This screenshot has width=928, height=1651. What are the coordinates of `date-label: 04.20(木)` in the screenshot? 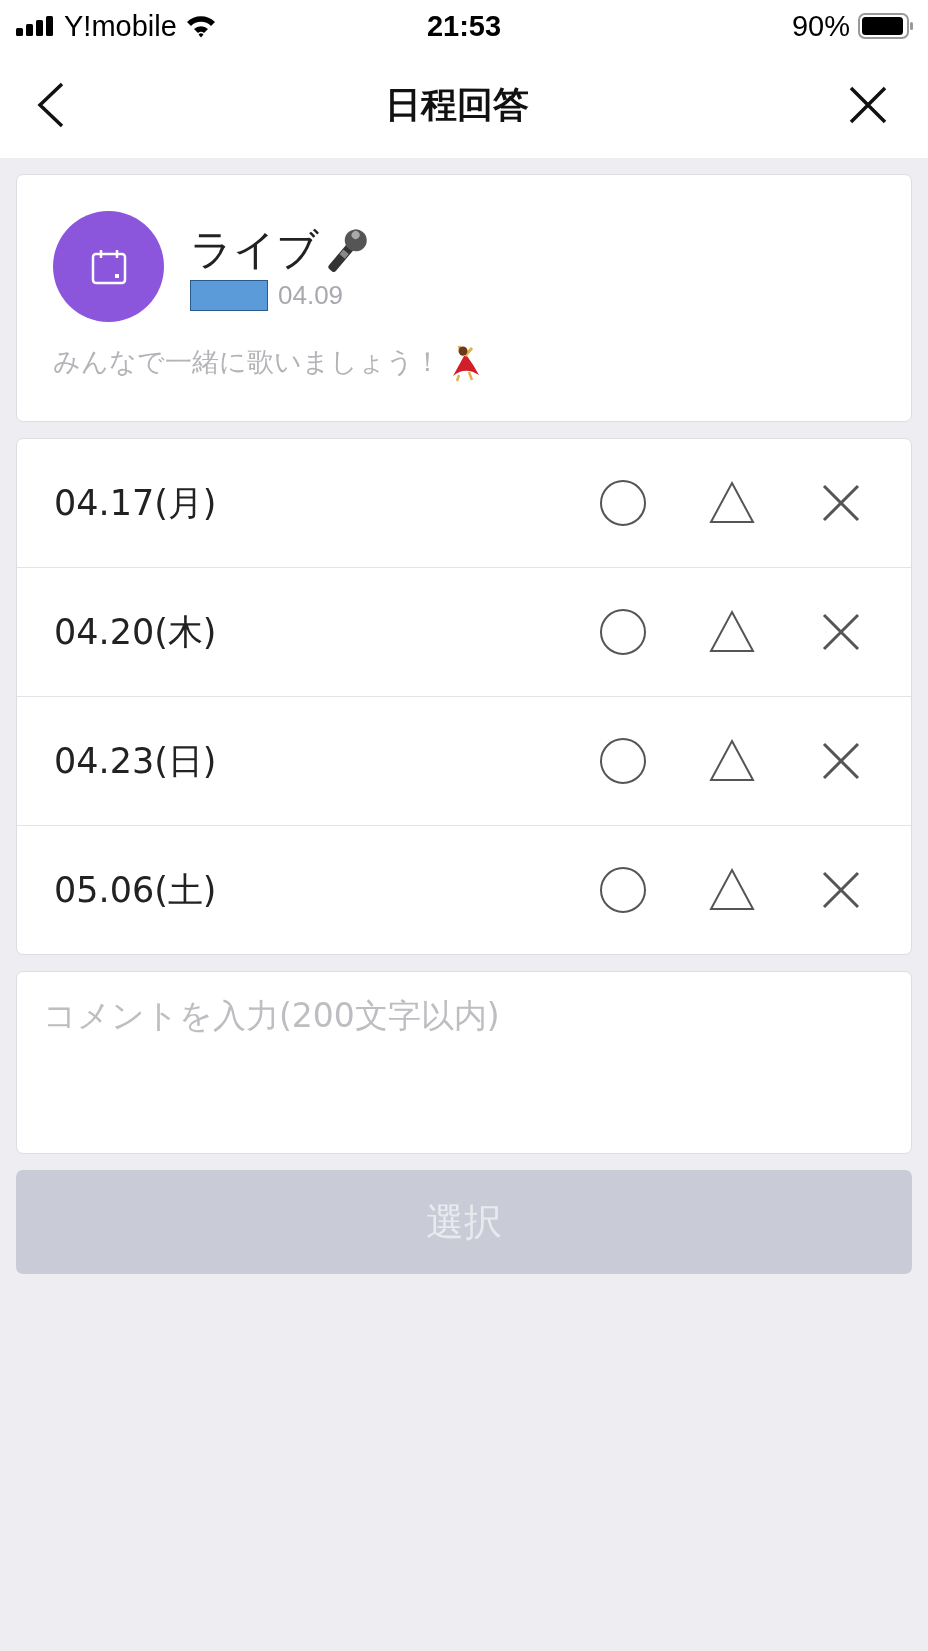 It's located at (135, 632).